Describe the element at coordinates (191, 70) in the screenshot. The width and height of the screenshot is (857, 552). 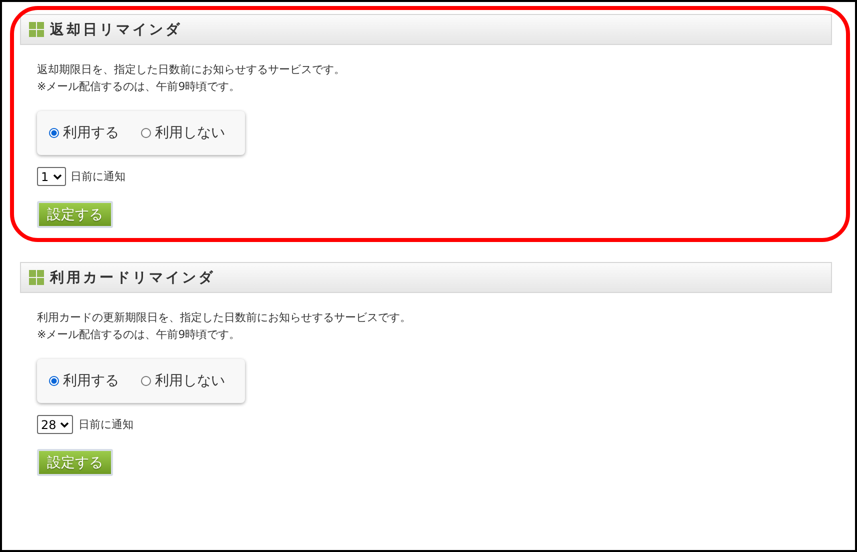
I see `description-text: 返却期限日を、指定した日数前にお知らせするサービスです。` at that location.